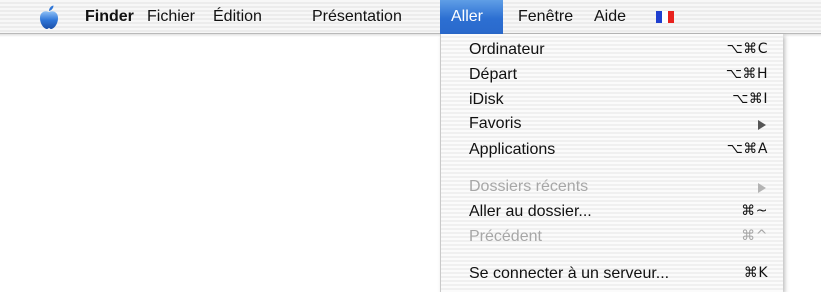  What do you see at coordinates (612, 212) in the screenshot?
I see `menu-item-aller-au-dossier: Aller au dossier... ⌘~` at bounding box center [612, 212].